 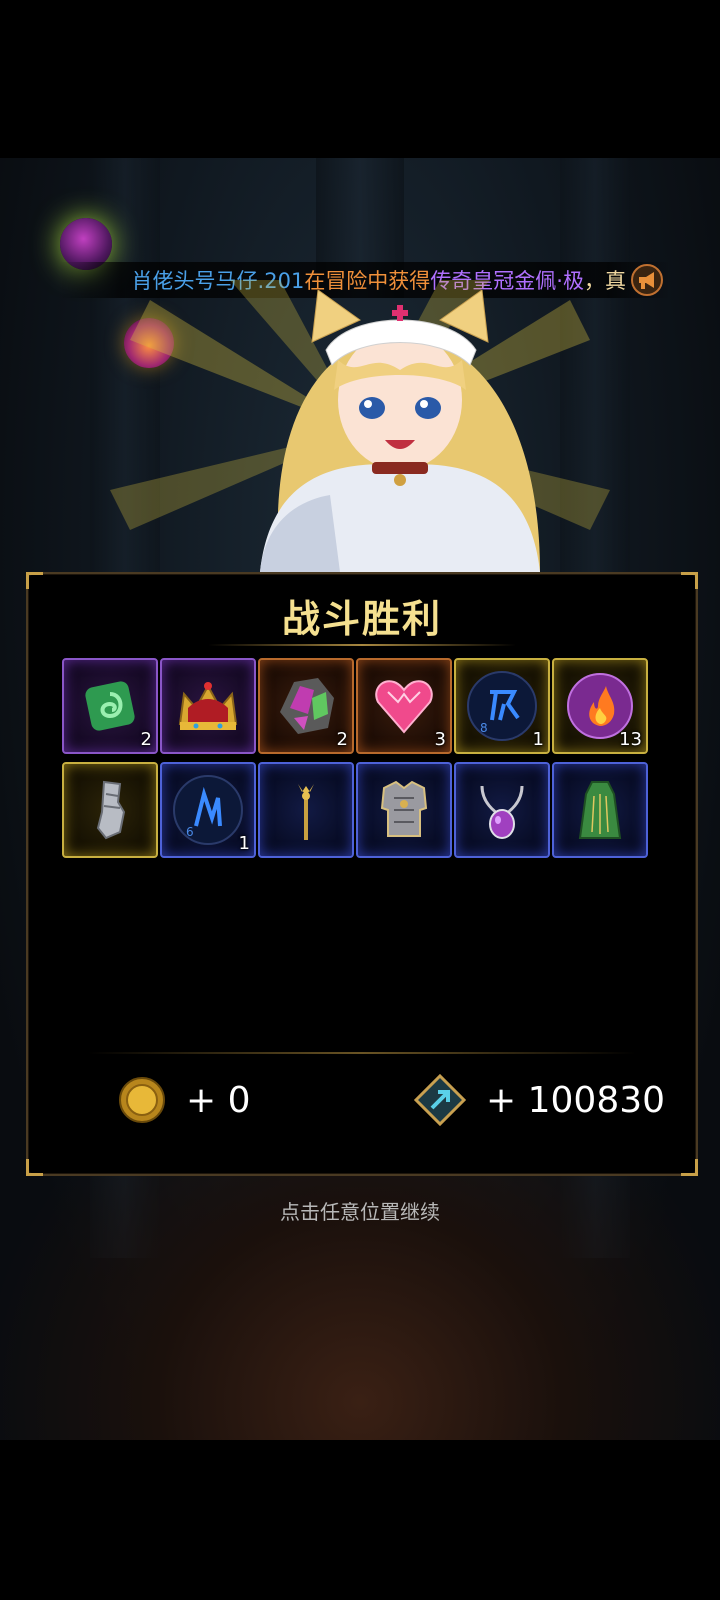 I want to click on blue-rune-orb-icon: 6, so click(x=208, y=810).